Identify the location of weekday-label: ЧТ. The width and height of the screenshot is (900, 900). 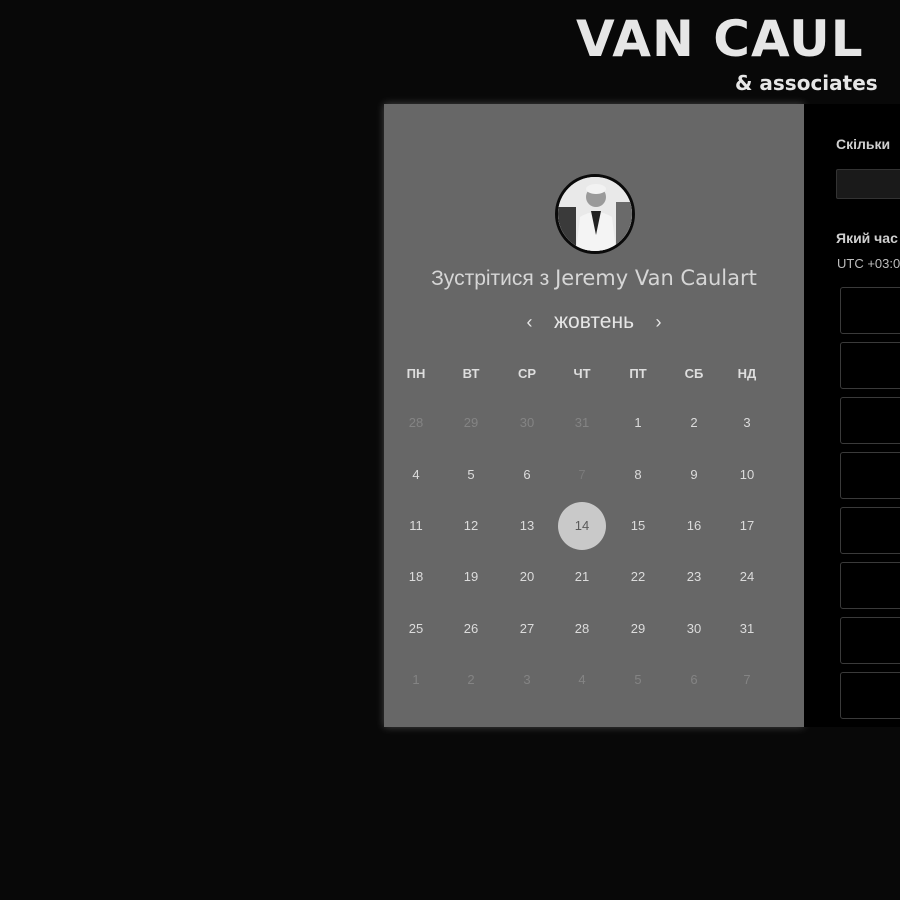
(582, 373).